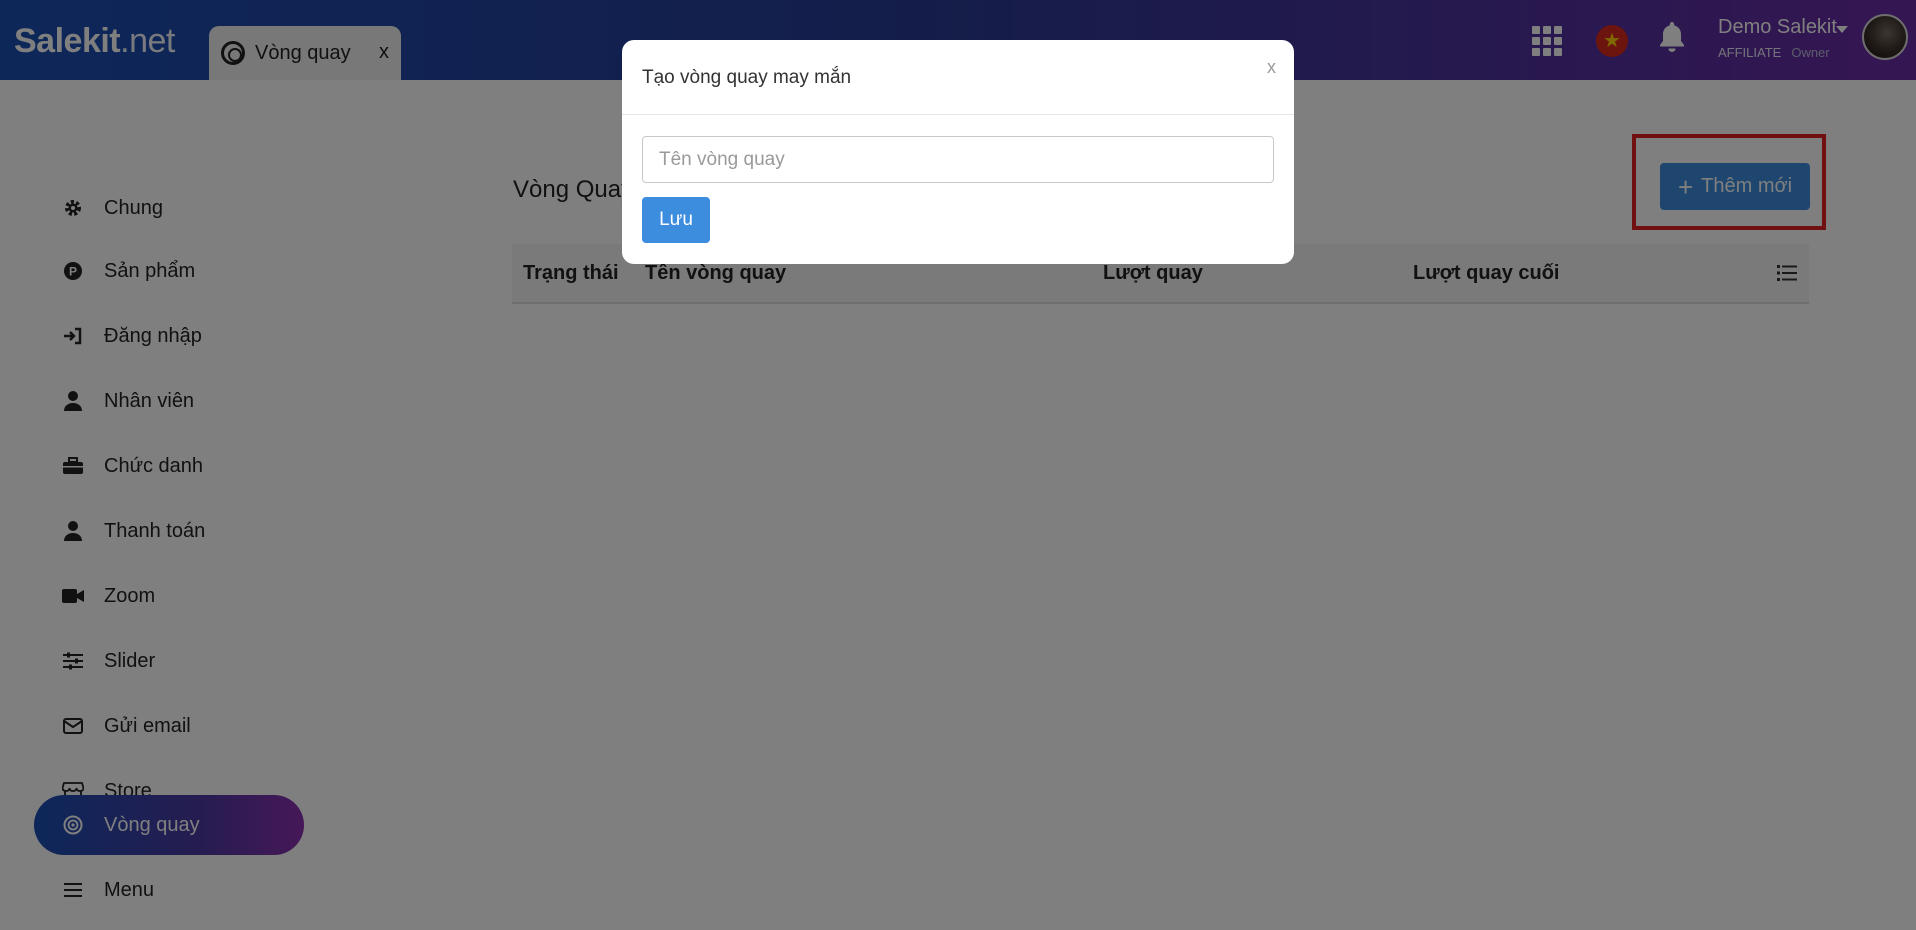  I want to click on modal-title: Tạo vòng quay may mắn, so click(747, 77).